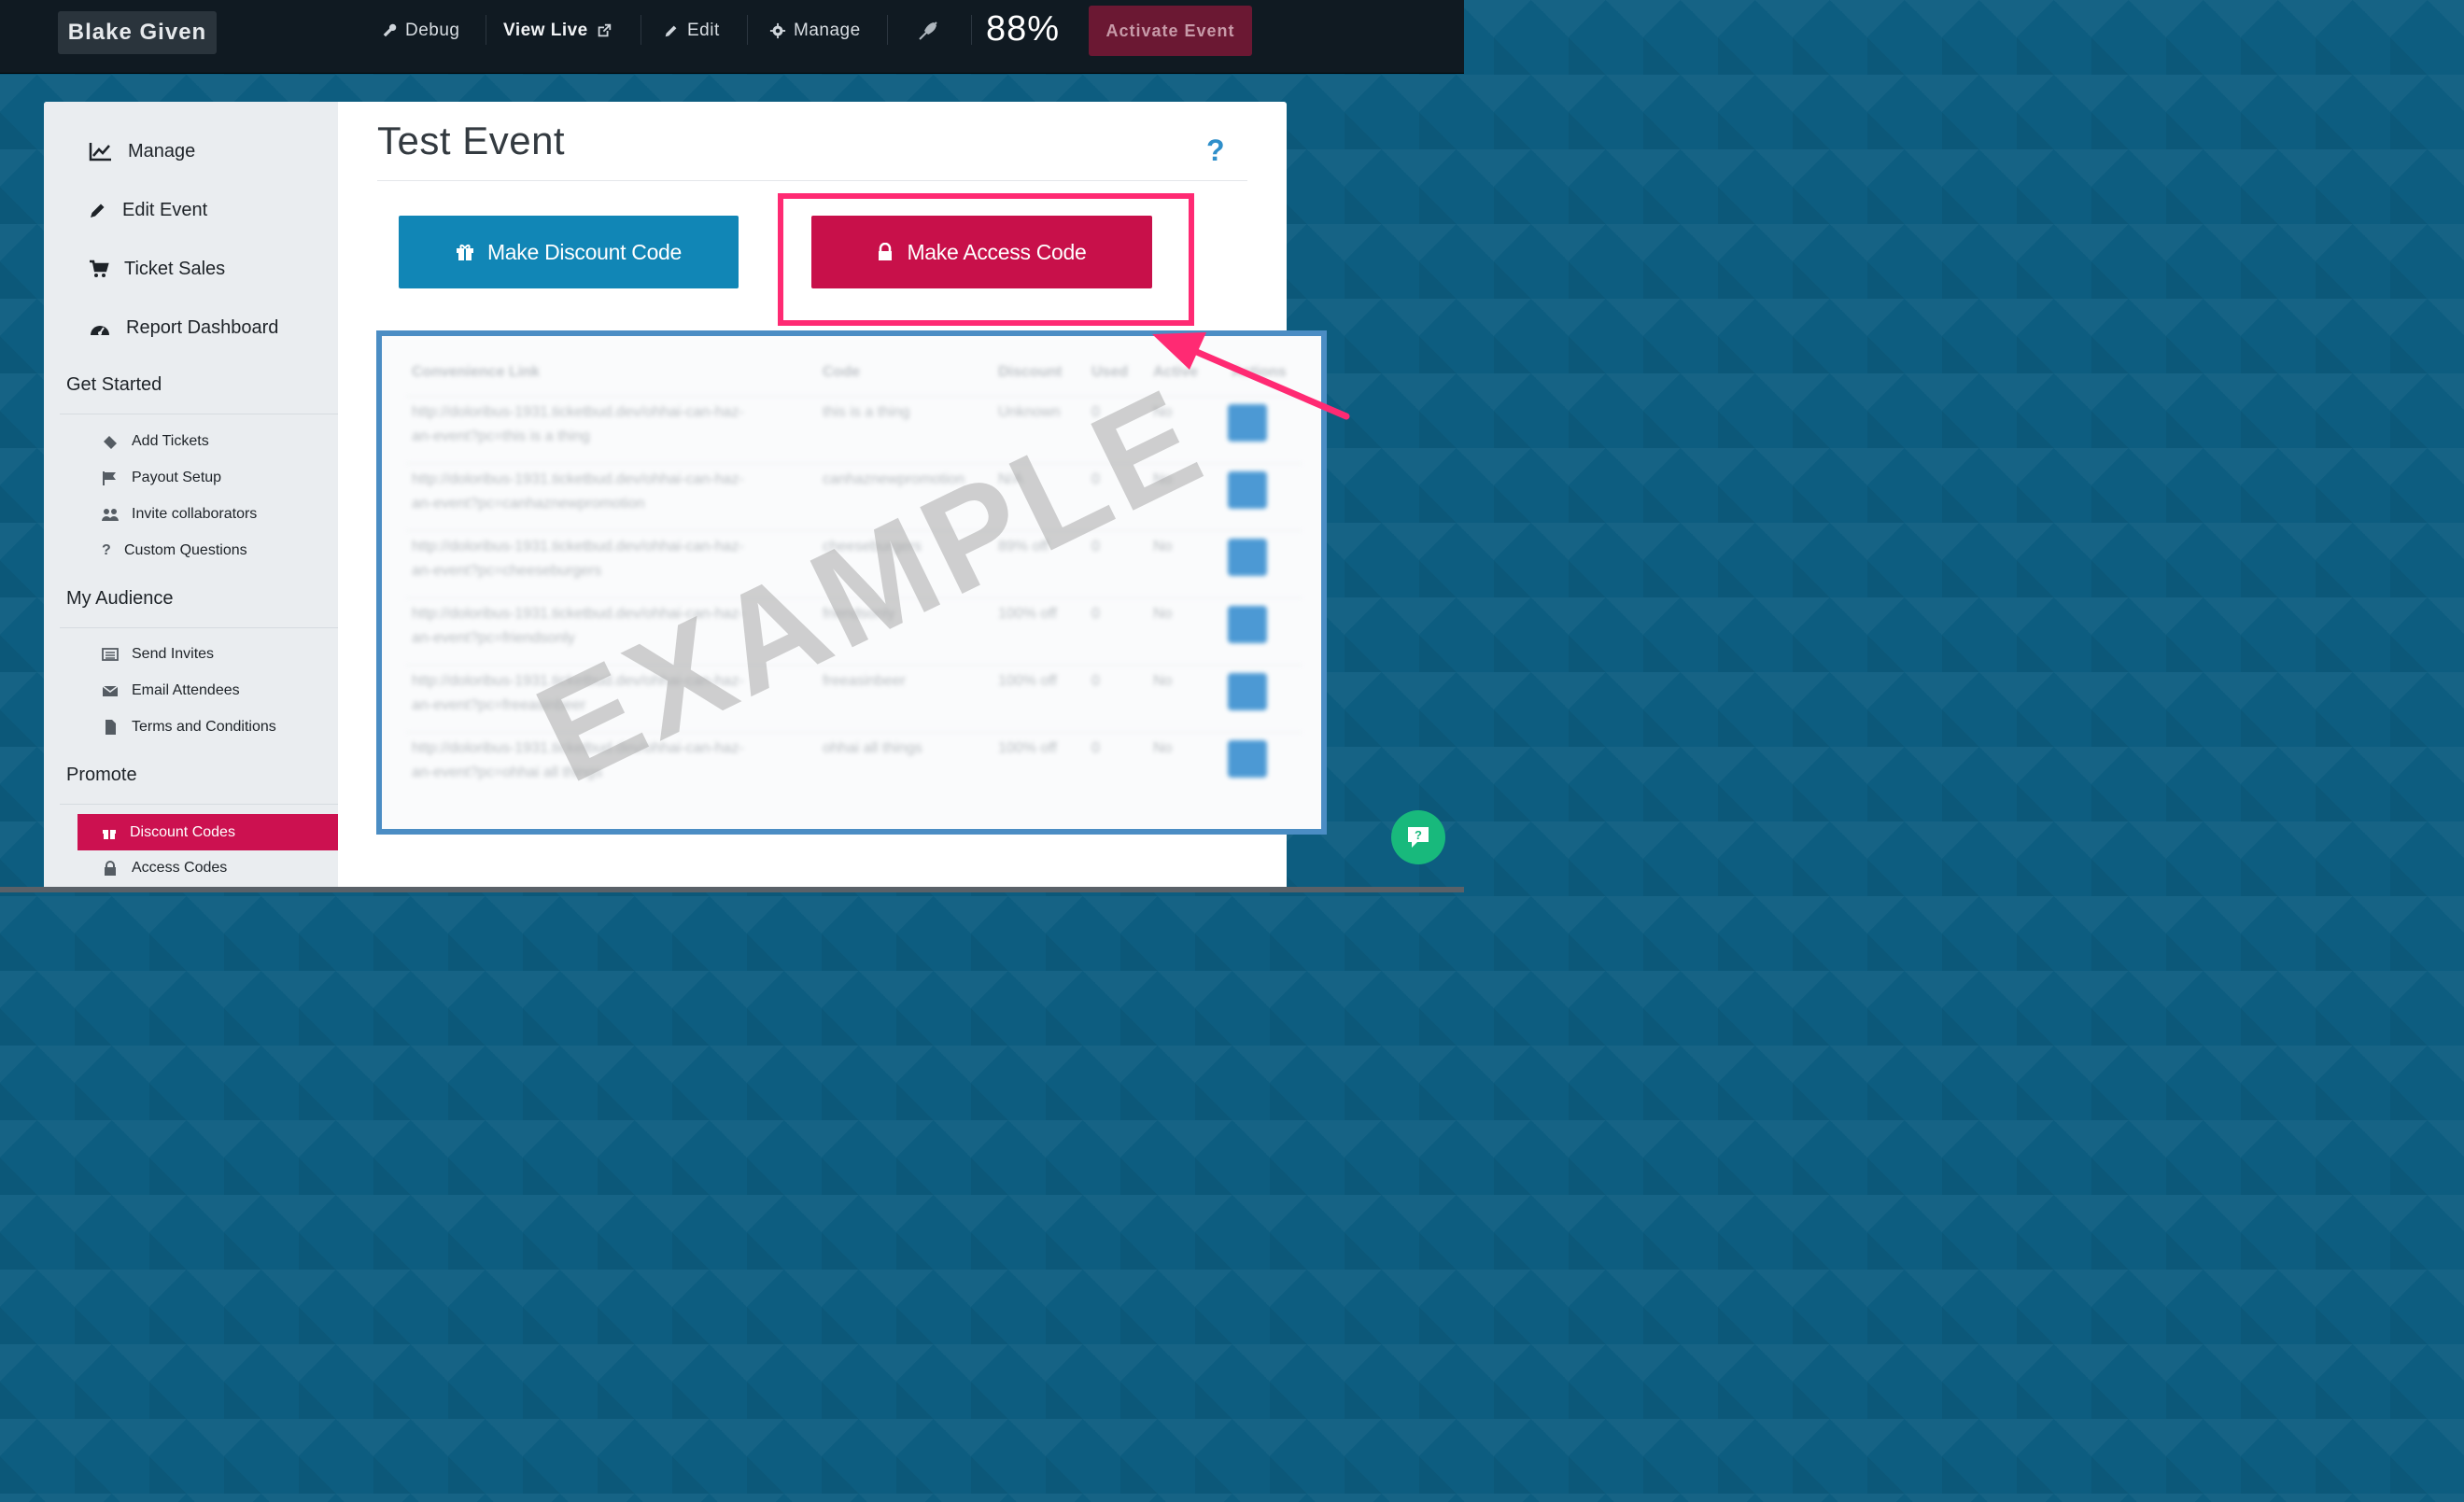  Describe the element at coordinates (109, 478) in the screenshot. I see `flag-icon` at that location.